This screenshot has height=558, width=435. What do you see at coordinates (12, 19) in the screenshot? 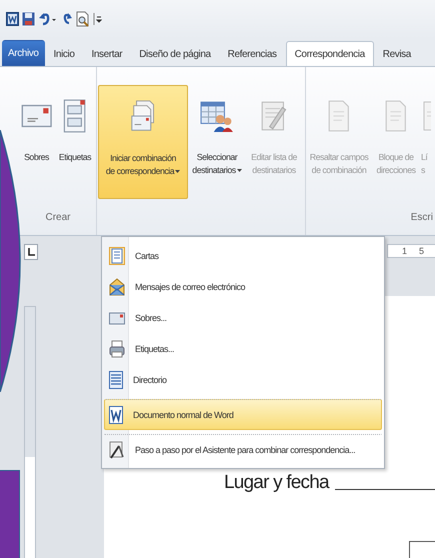
I see `word-logo-icon` at bounding box center [12, 19].